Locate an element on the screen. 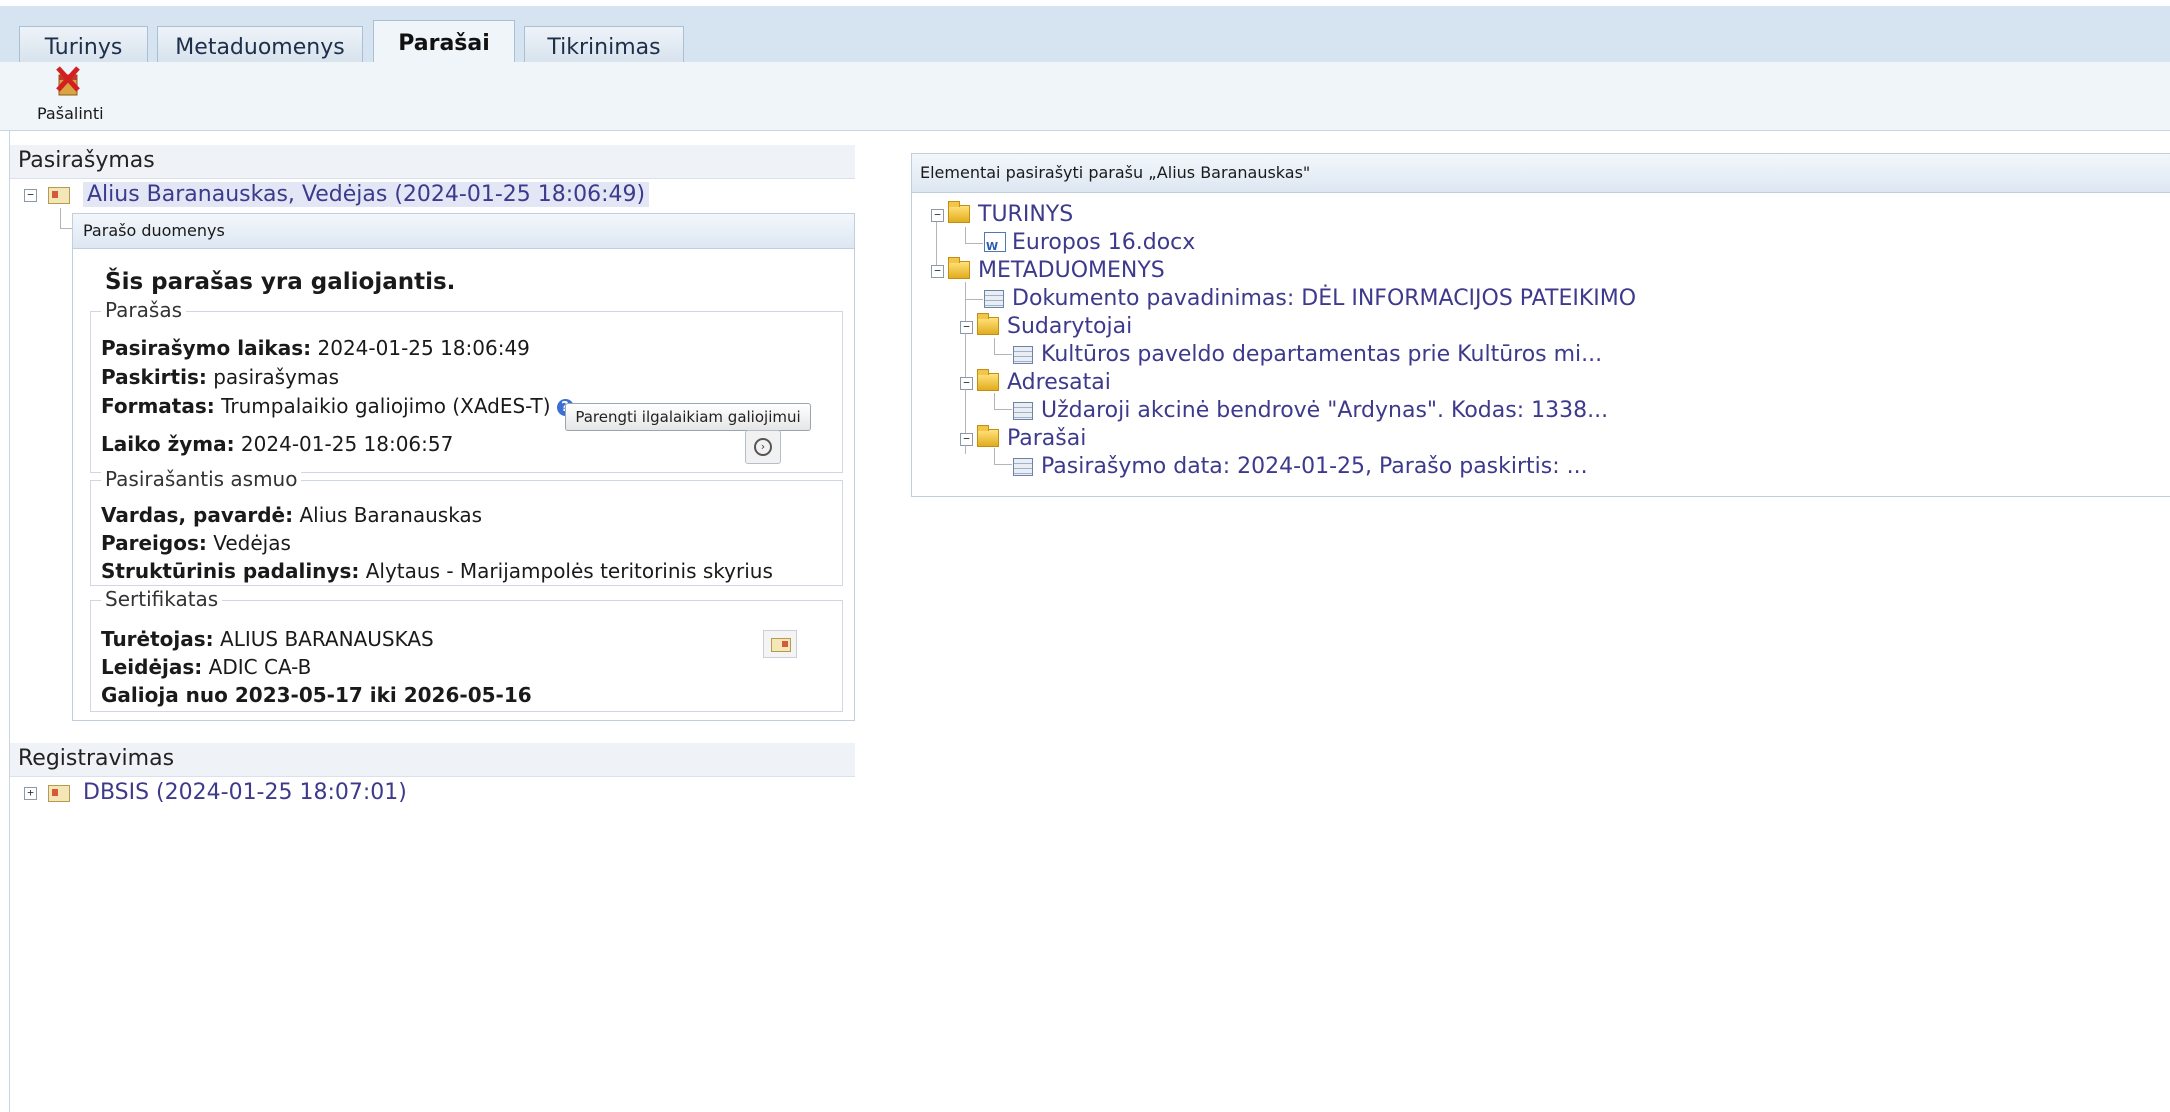 The image size is (2170, 1112). signing-time-value: 2024-01-25 18:06:49 is located at coordinates (420, 348).